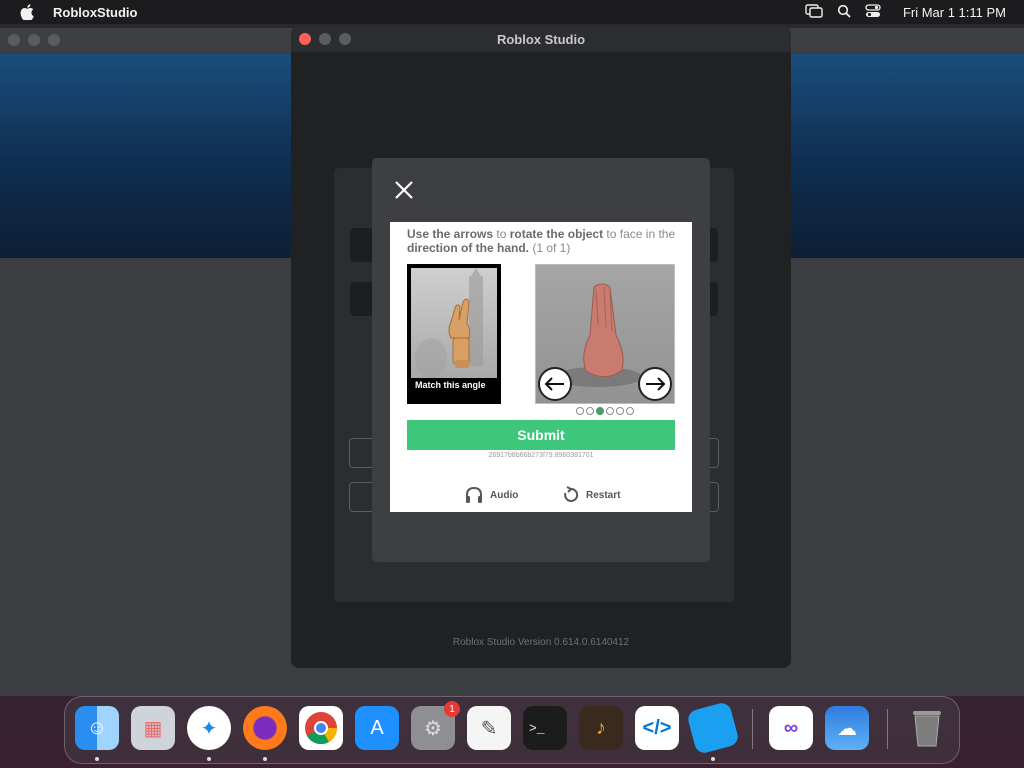  Describe the element at coordinates (345, 39) in the screenshot. I see `window-zoom-button` at that location.